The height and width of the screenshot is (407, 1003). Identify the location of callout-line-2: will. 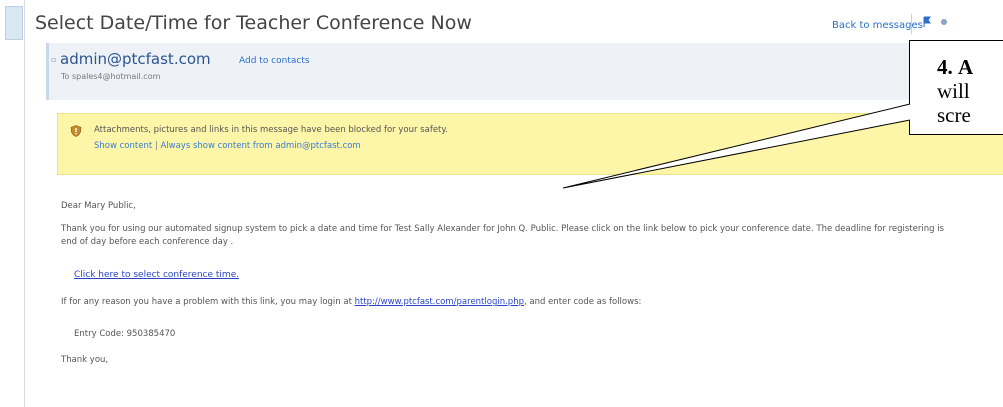
(953, 91).